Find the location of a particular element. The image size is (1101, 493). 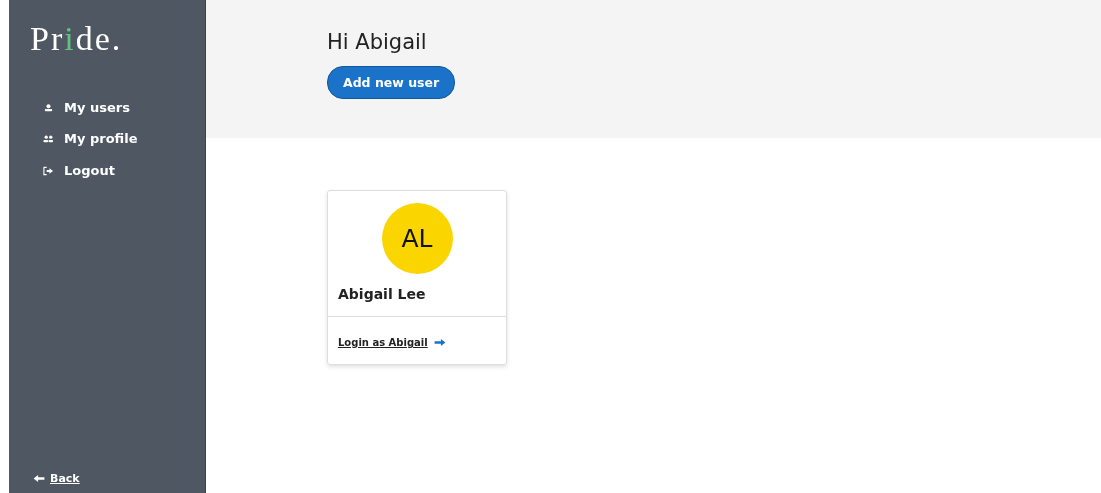

arrow-left-icon is located at coordinates (39, 478).